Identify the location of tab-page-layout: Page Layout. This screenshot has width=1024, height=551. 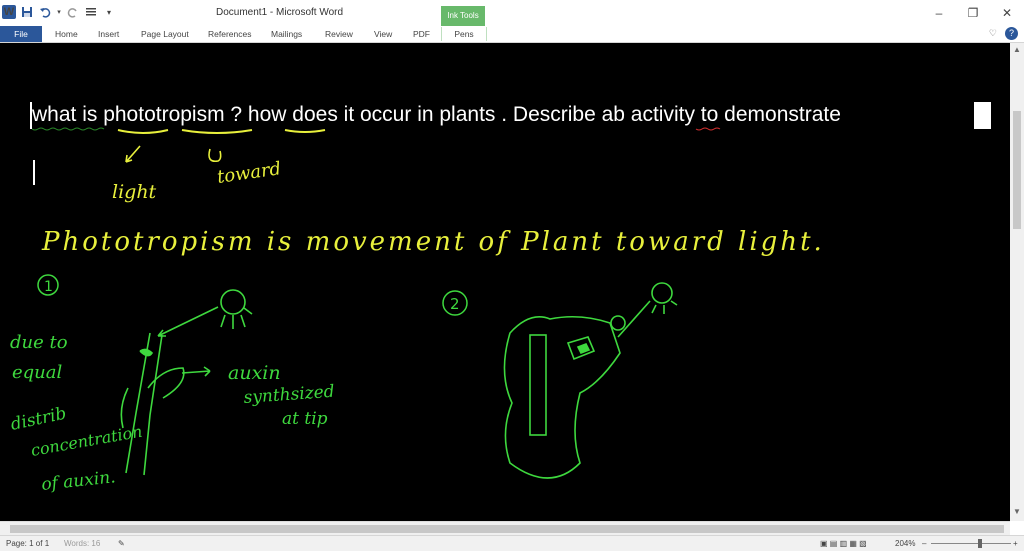
(165, 34).